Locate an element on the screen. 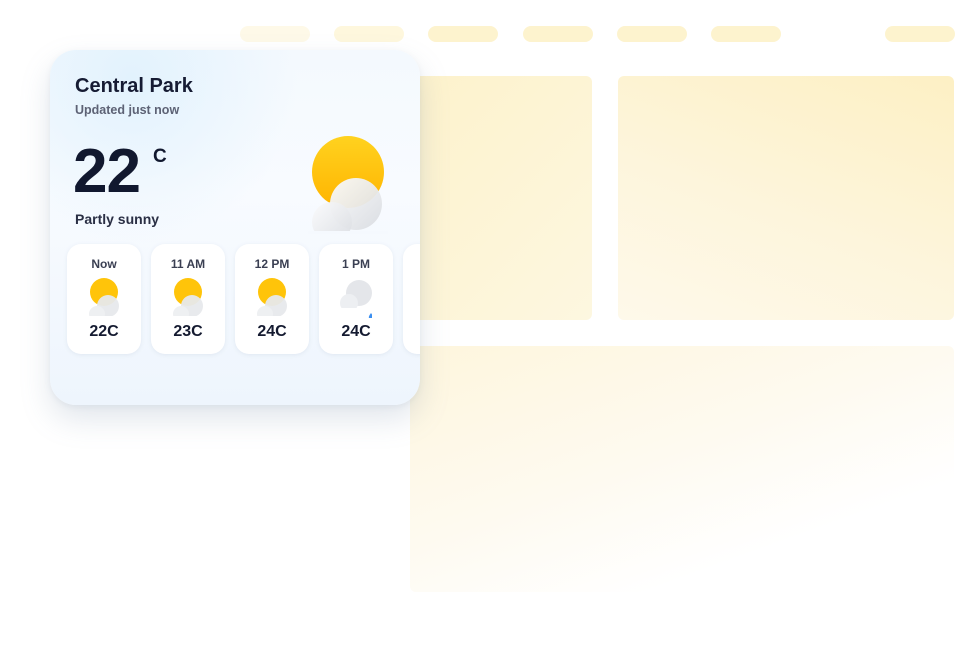 The height and width of the screenshot is (646, 978). hourly-forecast-12pm: 12 PM 24C is located at coordinates (272, 299).